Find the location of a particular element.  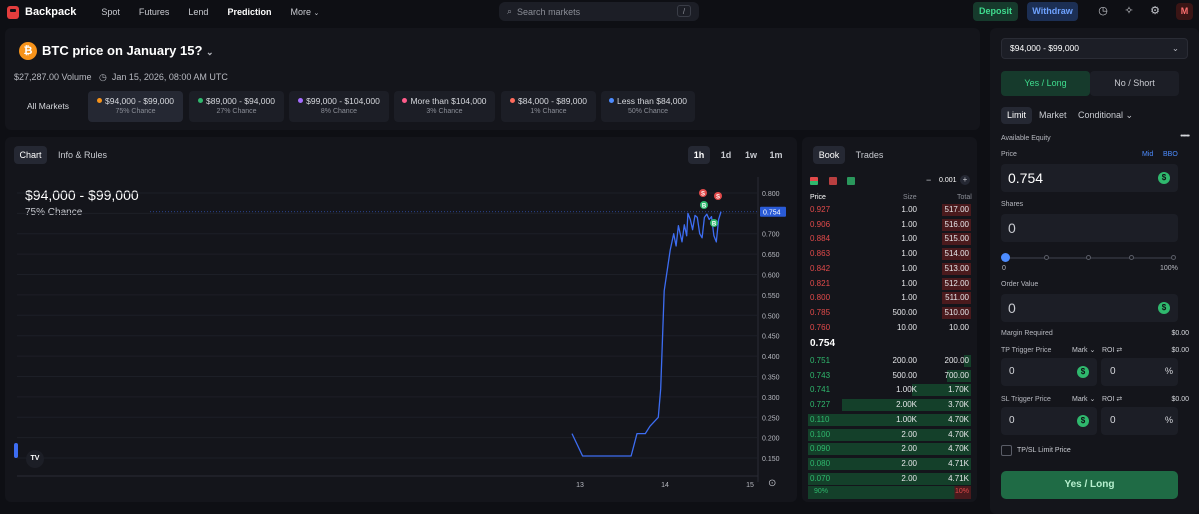

price-input: 0.754 $ is located at coordinates (1089, 178).